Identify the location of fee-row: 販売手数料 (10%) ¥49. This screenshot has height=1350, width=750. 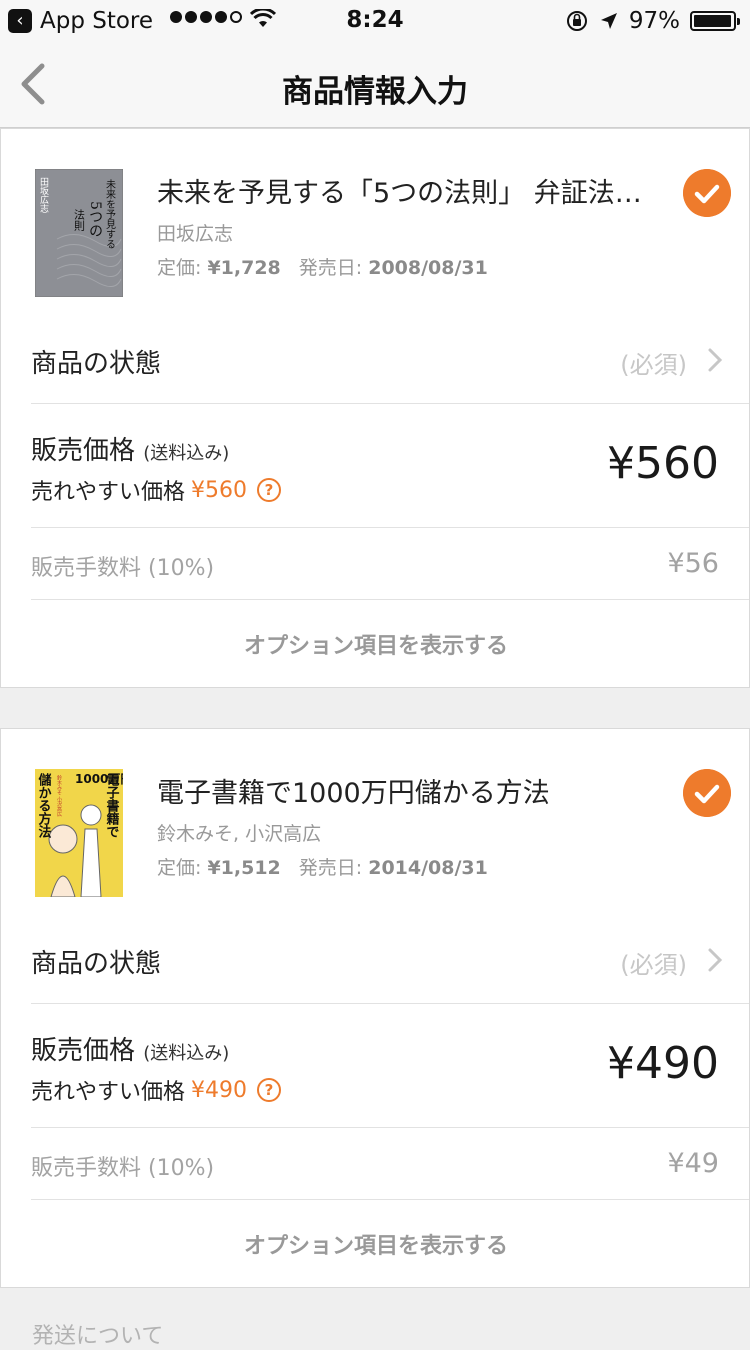
(390, 1163).